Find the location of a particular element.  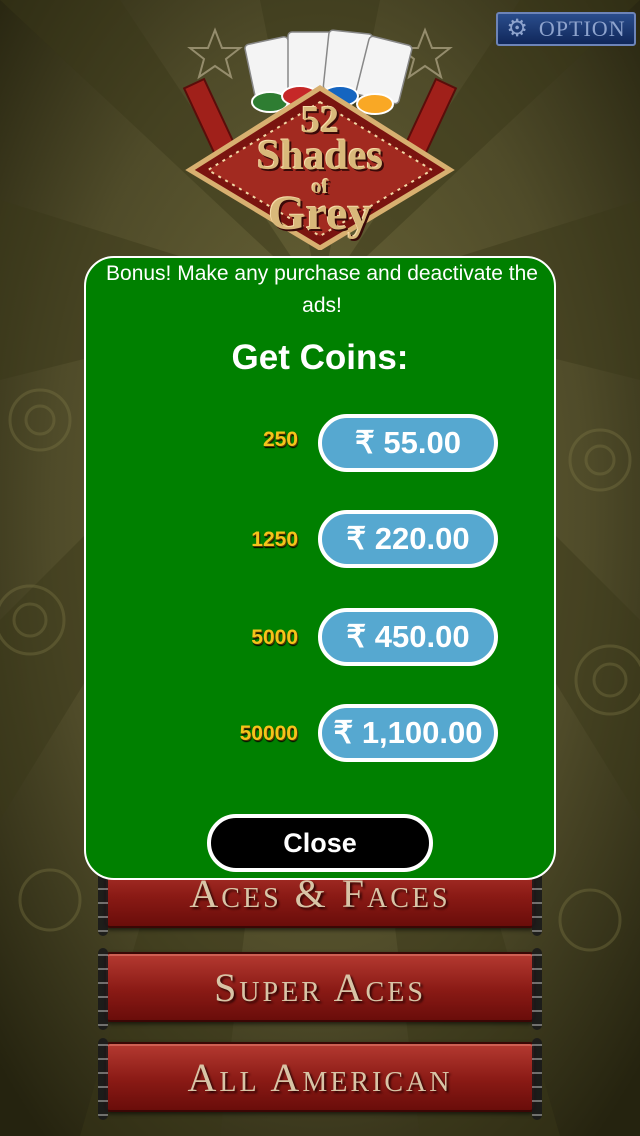

price-label: ₹ 1,100.00 is located at coordinates (408, 732).